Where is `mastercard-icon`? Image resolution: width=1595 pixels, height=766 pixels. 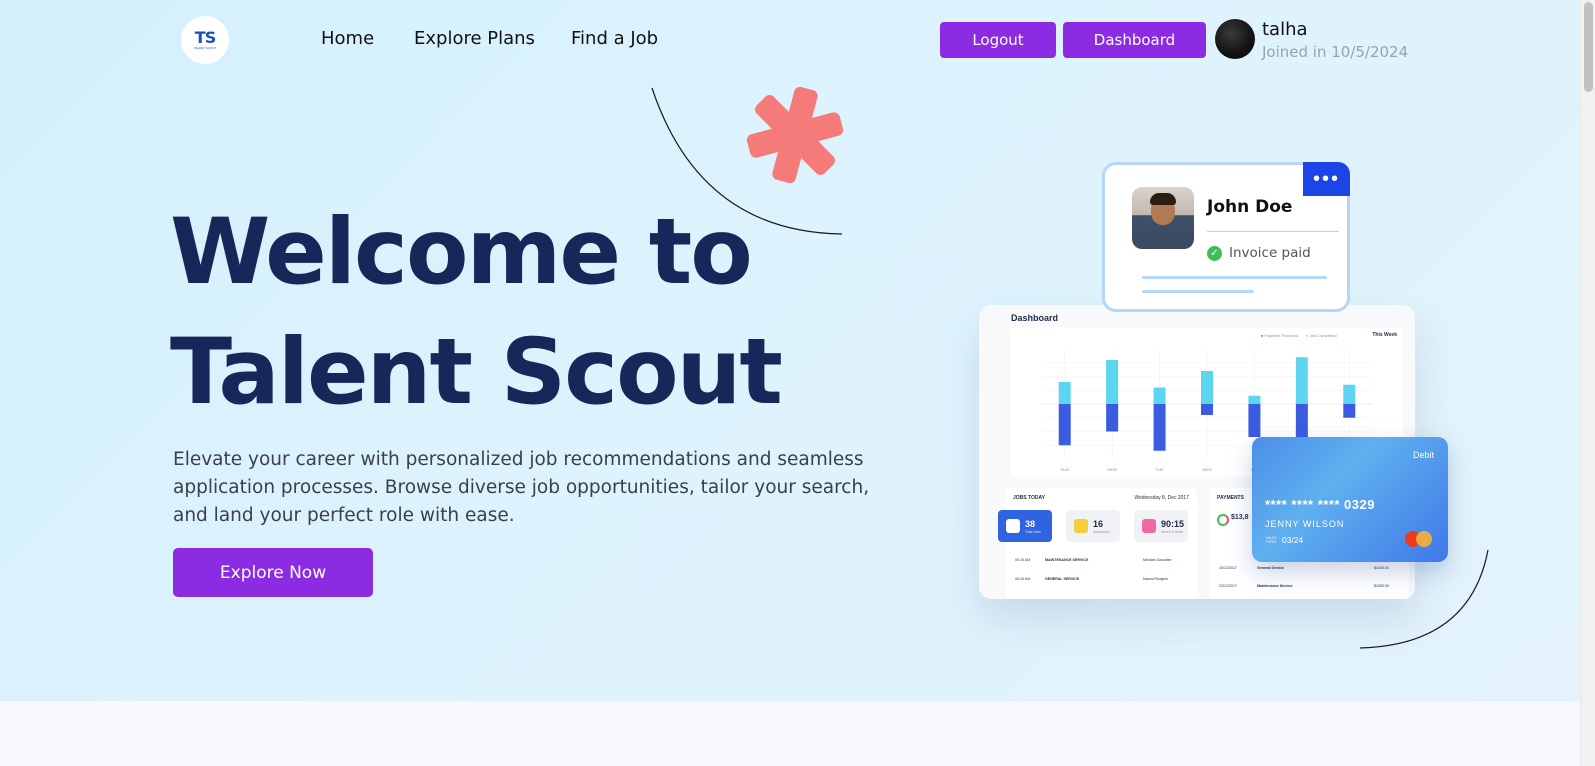
mastercard-icon is located at coordinates (1419, 539).